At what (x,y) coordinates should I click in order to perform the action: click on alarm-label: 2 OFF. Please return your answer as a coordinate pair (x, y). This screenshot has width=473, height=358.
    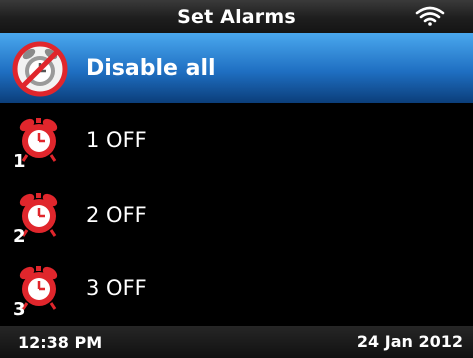
    Looking at the image, I should click on (116, 215).